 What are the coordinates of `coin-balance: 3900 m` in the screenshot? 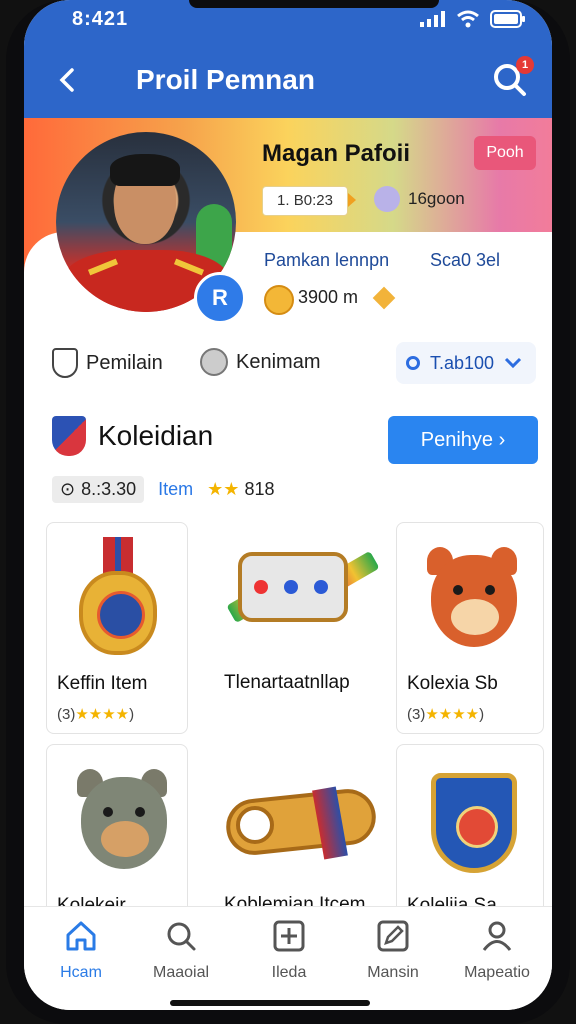 It's located at (328, 297).